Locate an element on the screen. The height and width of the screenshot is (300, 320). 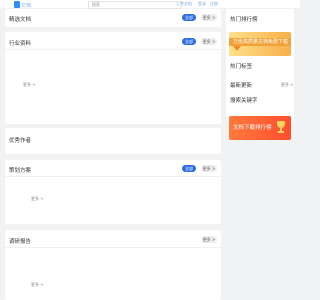
search-keywords-title: 搜索关键字 is located at coordinates (244, 101).